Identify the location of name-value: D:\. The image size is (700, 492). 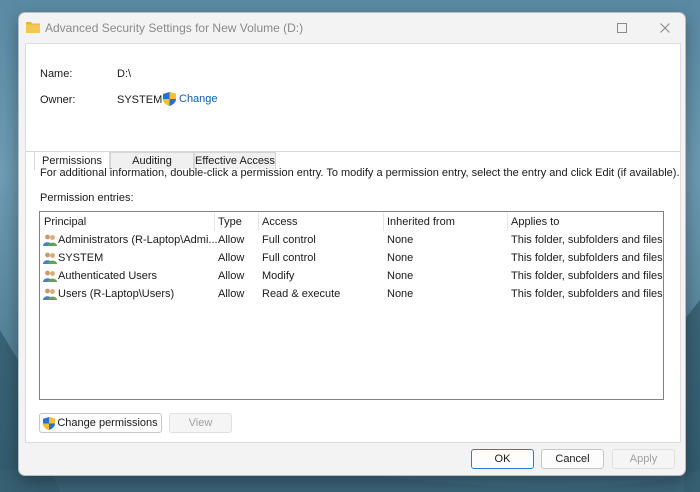
(124, 74).